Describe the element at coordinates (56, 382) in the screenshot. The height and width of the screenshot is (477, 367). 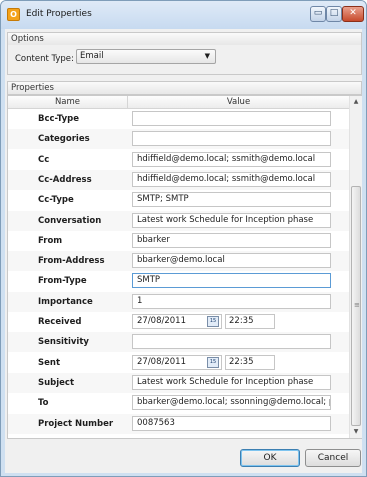
I see `property-name: Subject` at that location.